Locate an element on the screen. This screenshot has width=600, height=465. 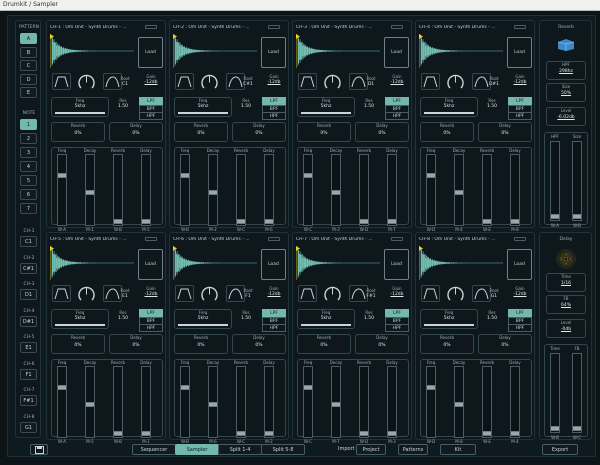
import-project-button: Project is located at coordinates (371, 449).